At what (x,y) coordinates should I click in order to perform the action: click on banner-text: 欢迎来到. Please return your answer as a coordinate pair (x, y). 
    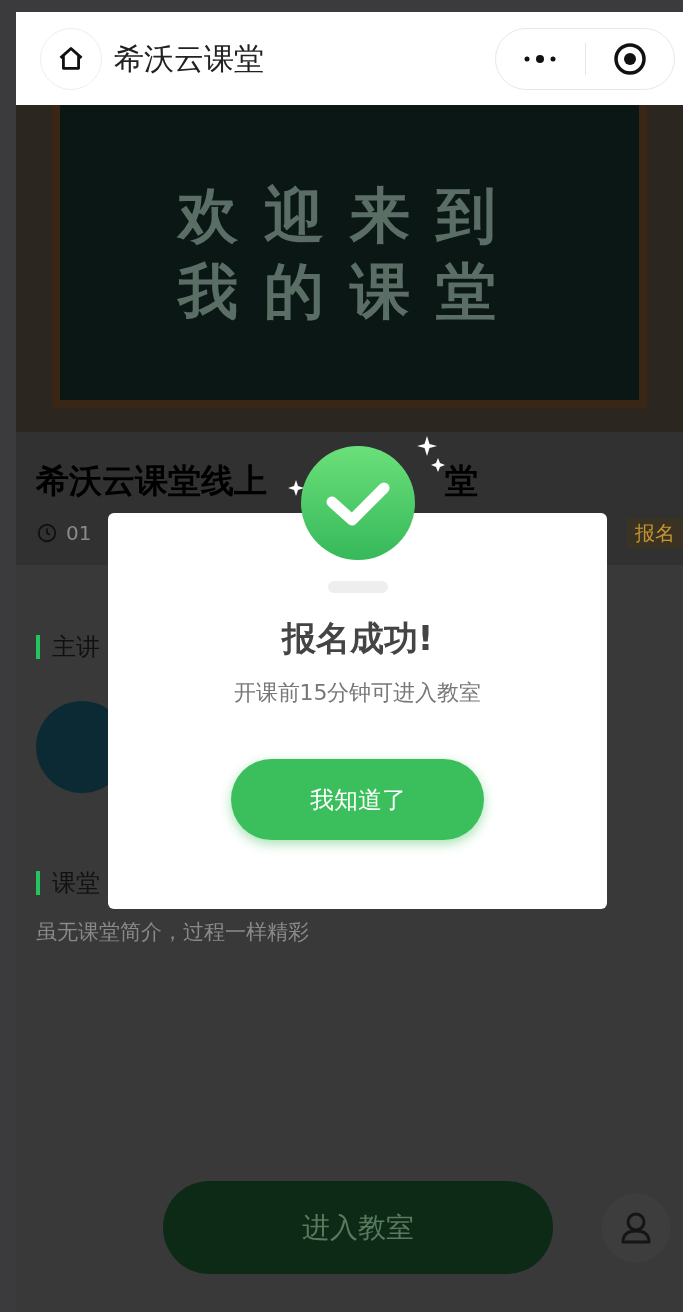
    Looking at the image, I should click on (349, 214).